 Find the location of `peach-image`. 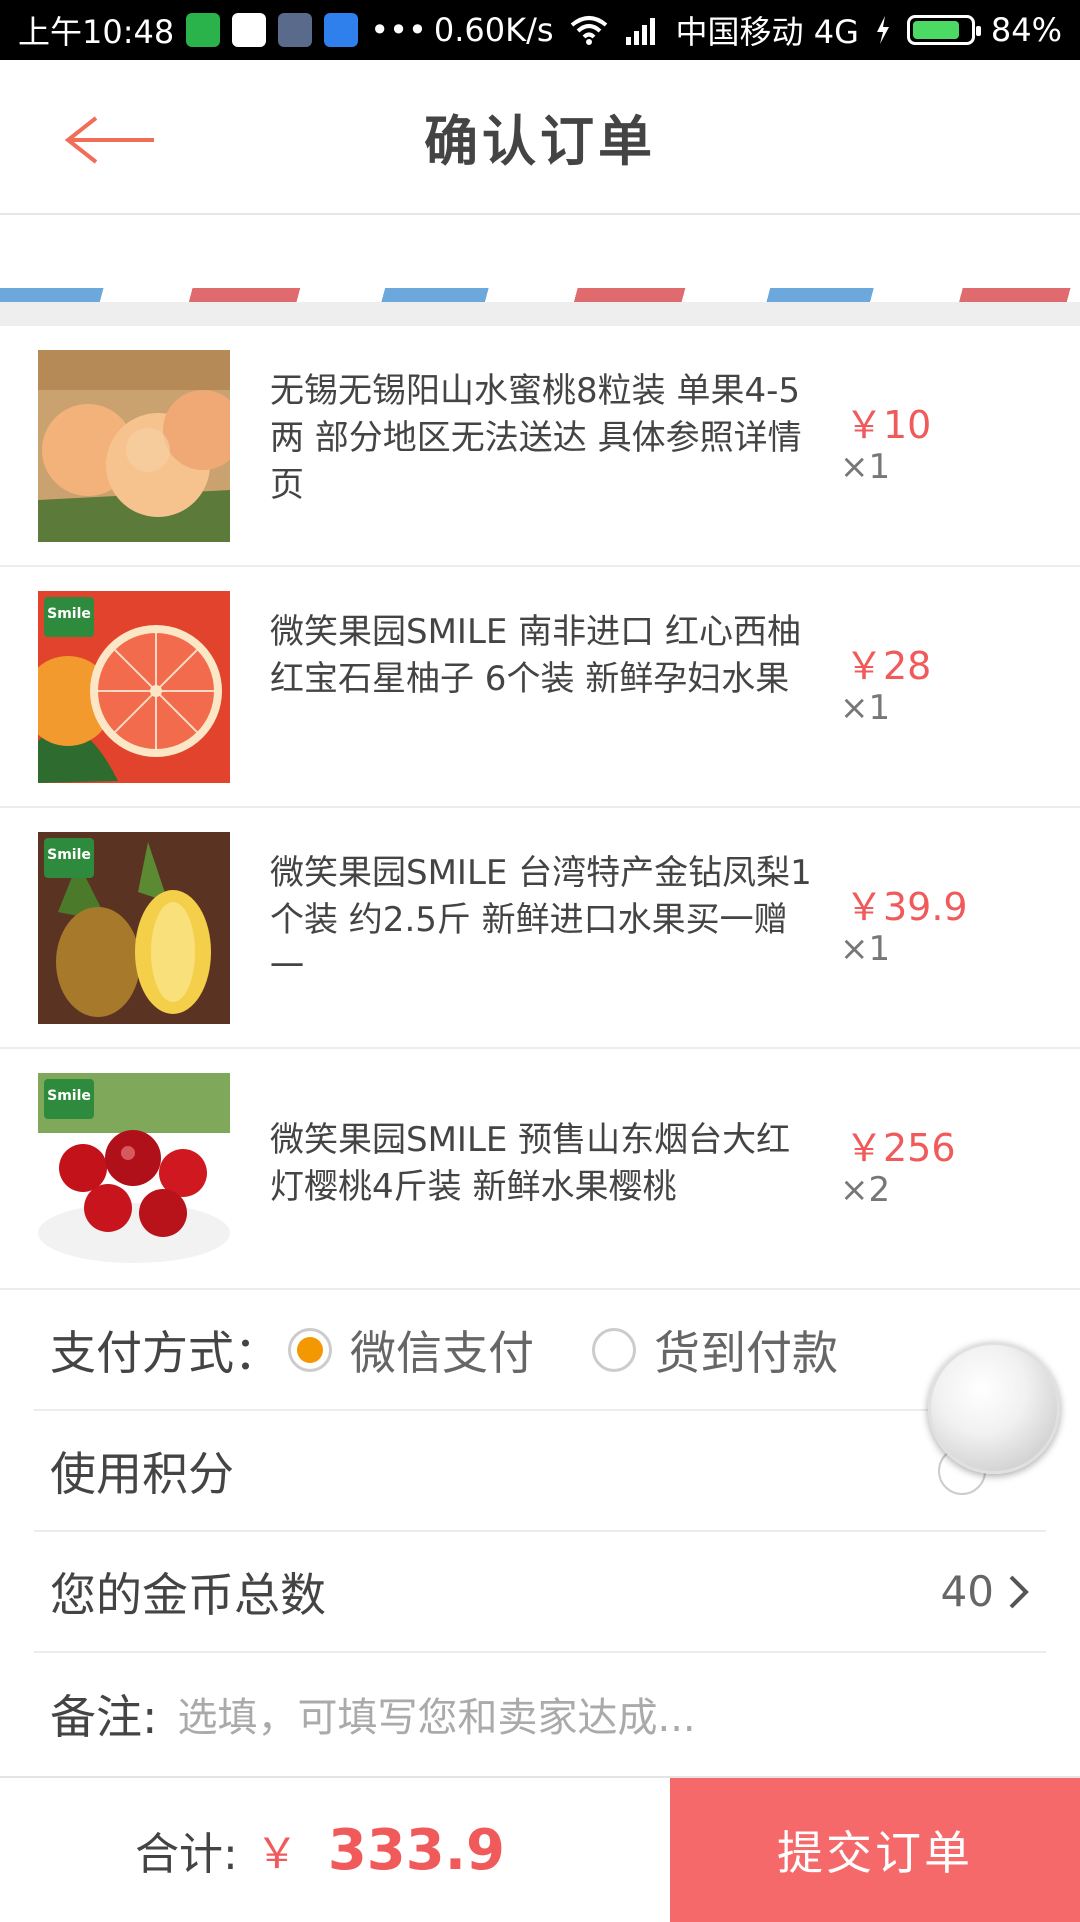

peach-image is located at coordinates (134, 446).